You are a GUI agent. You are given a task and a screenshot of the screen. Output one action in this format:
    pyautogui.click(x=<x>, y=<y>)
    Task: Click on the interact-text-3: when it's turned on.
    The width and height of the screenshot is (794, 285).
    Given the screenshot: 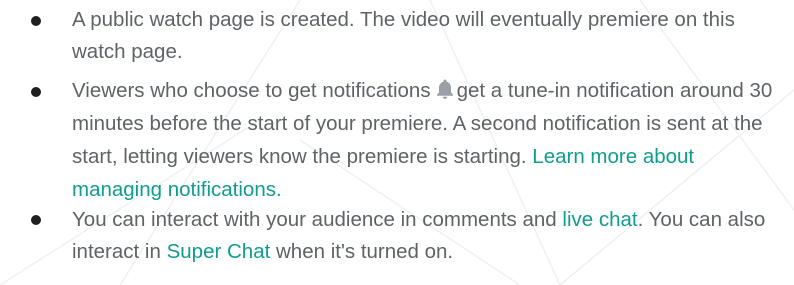 What is the action you would take?
    pyautogui.click(x=365, y=251)
    